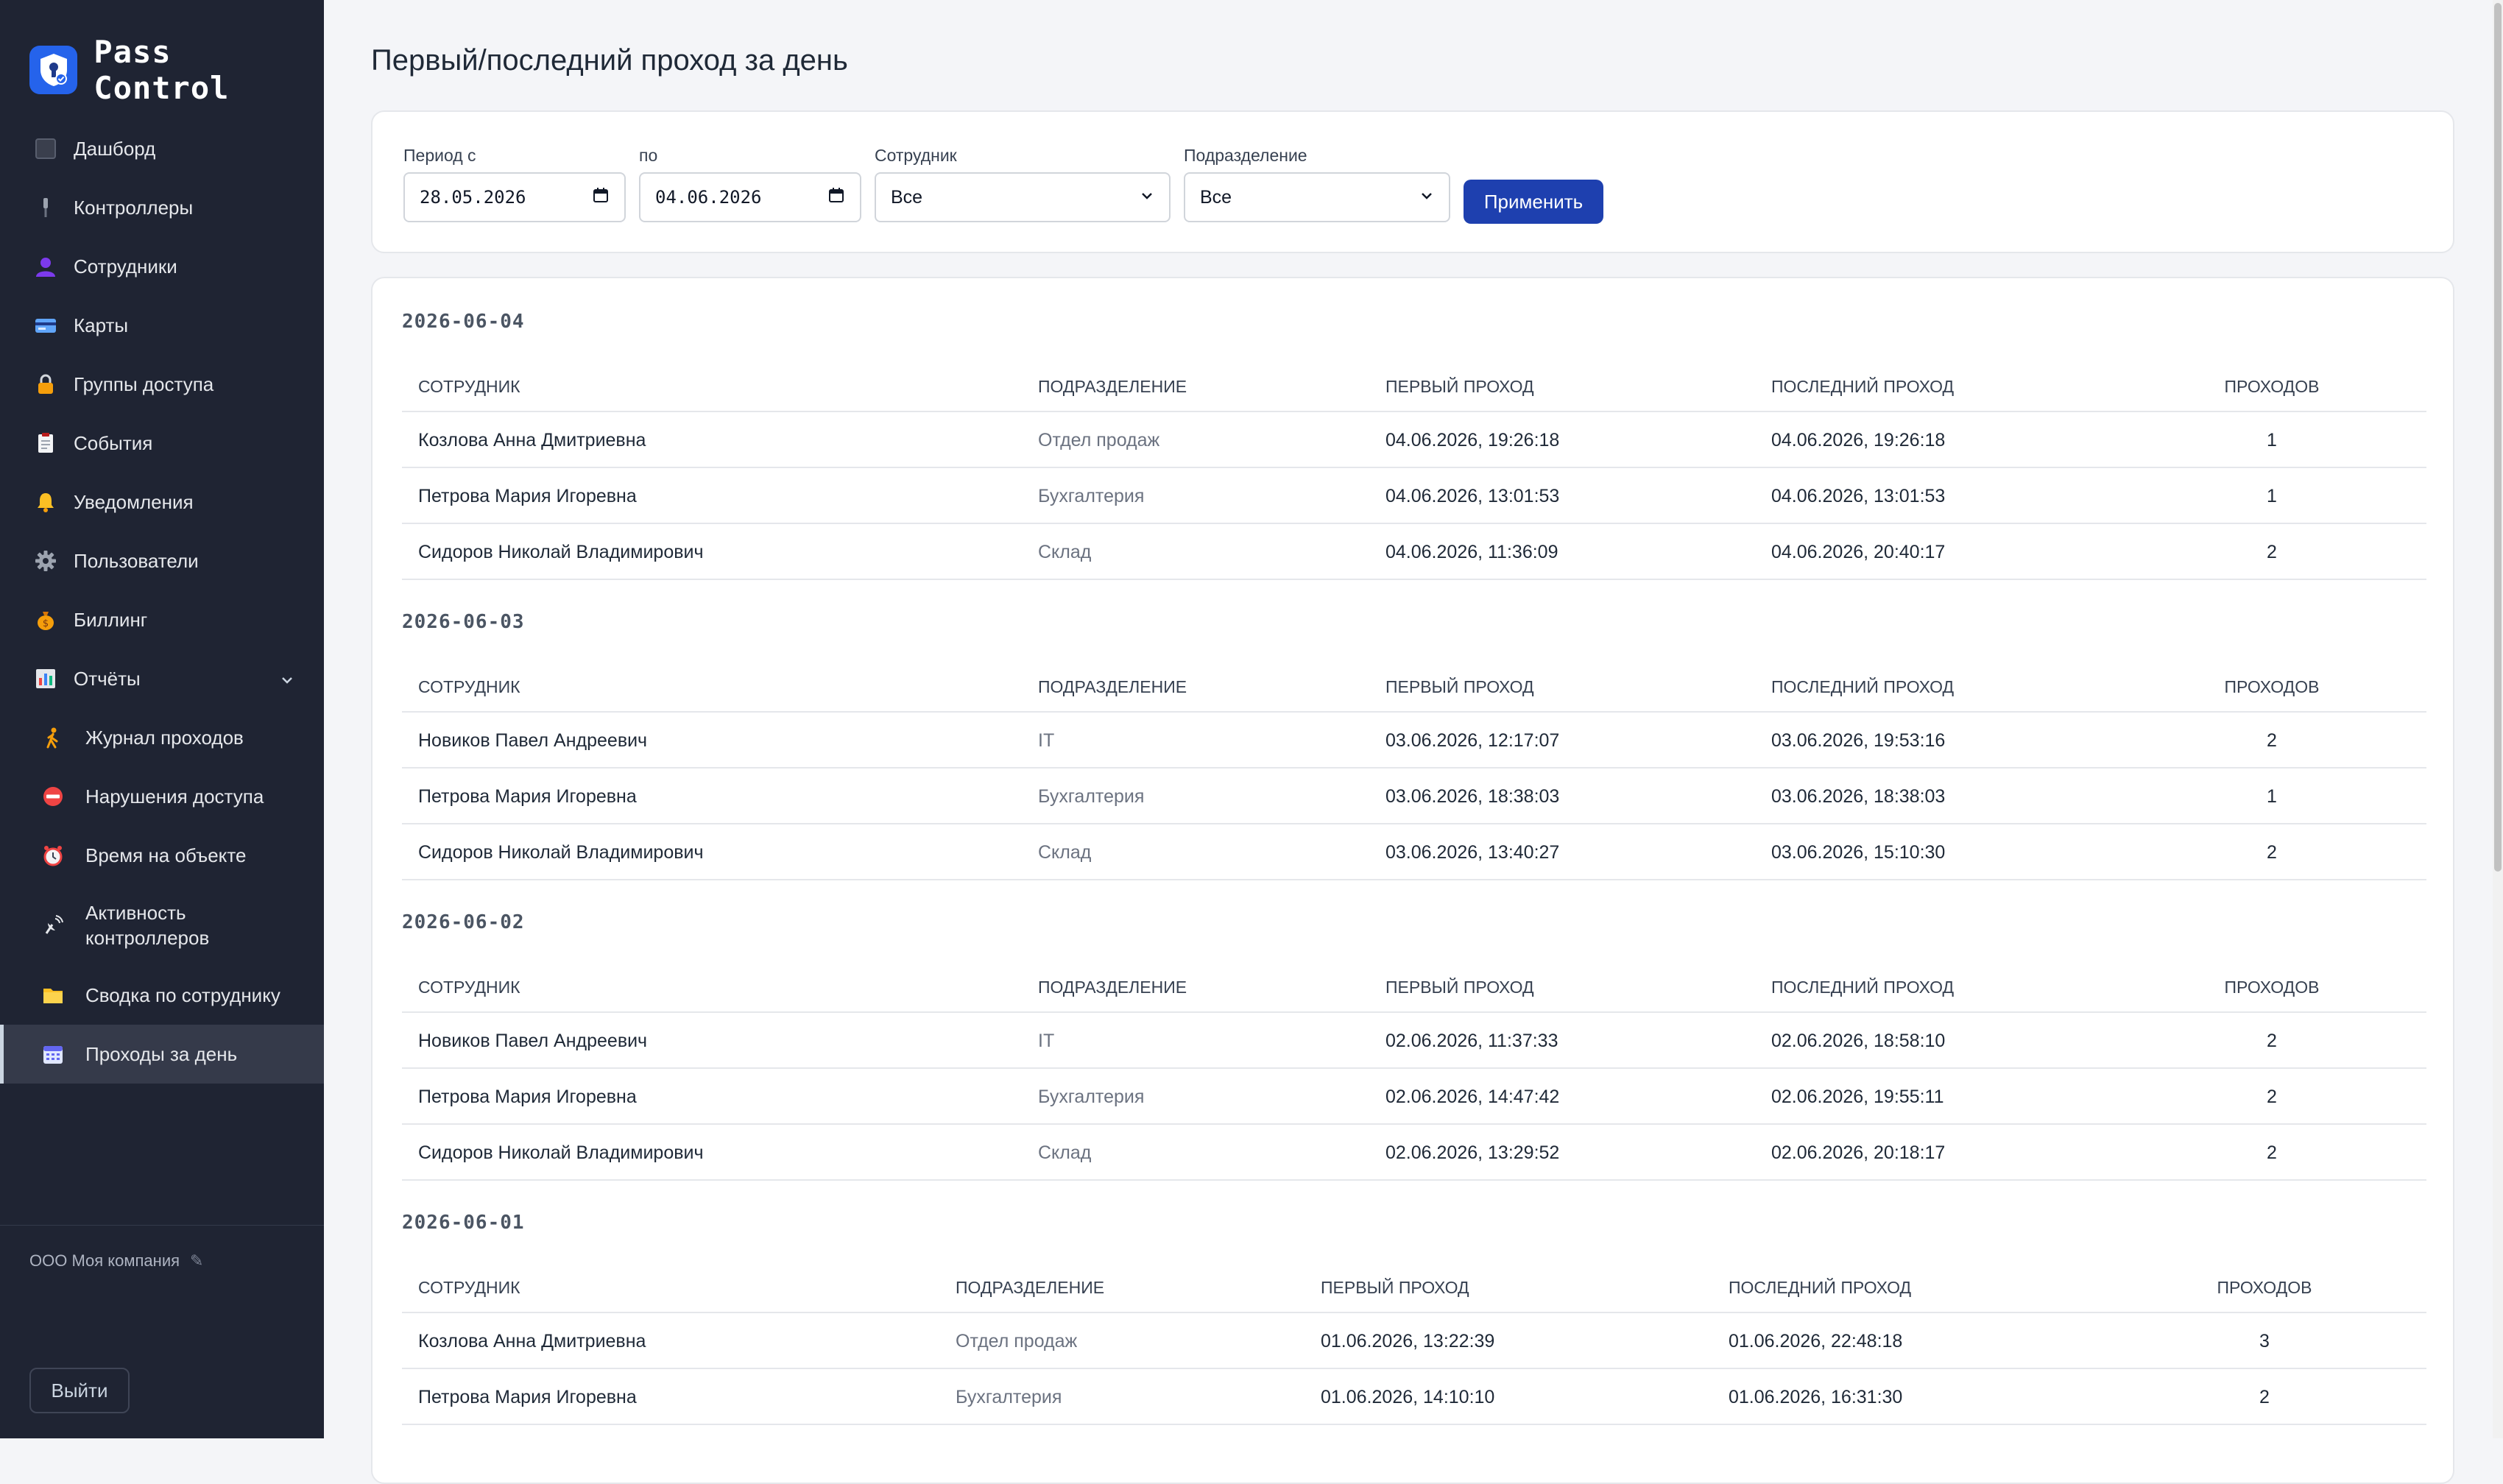  Describe the element at coordinates (45, 207) in the screenshot. I see `controller-icon` at that location.